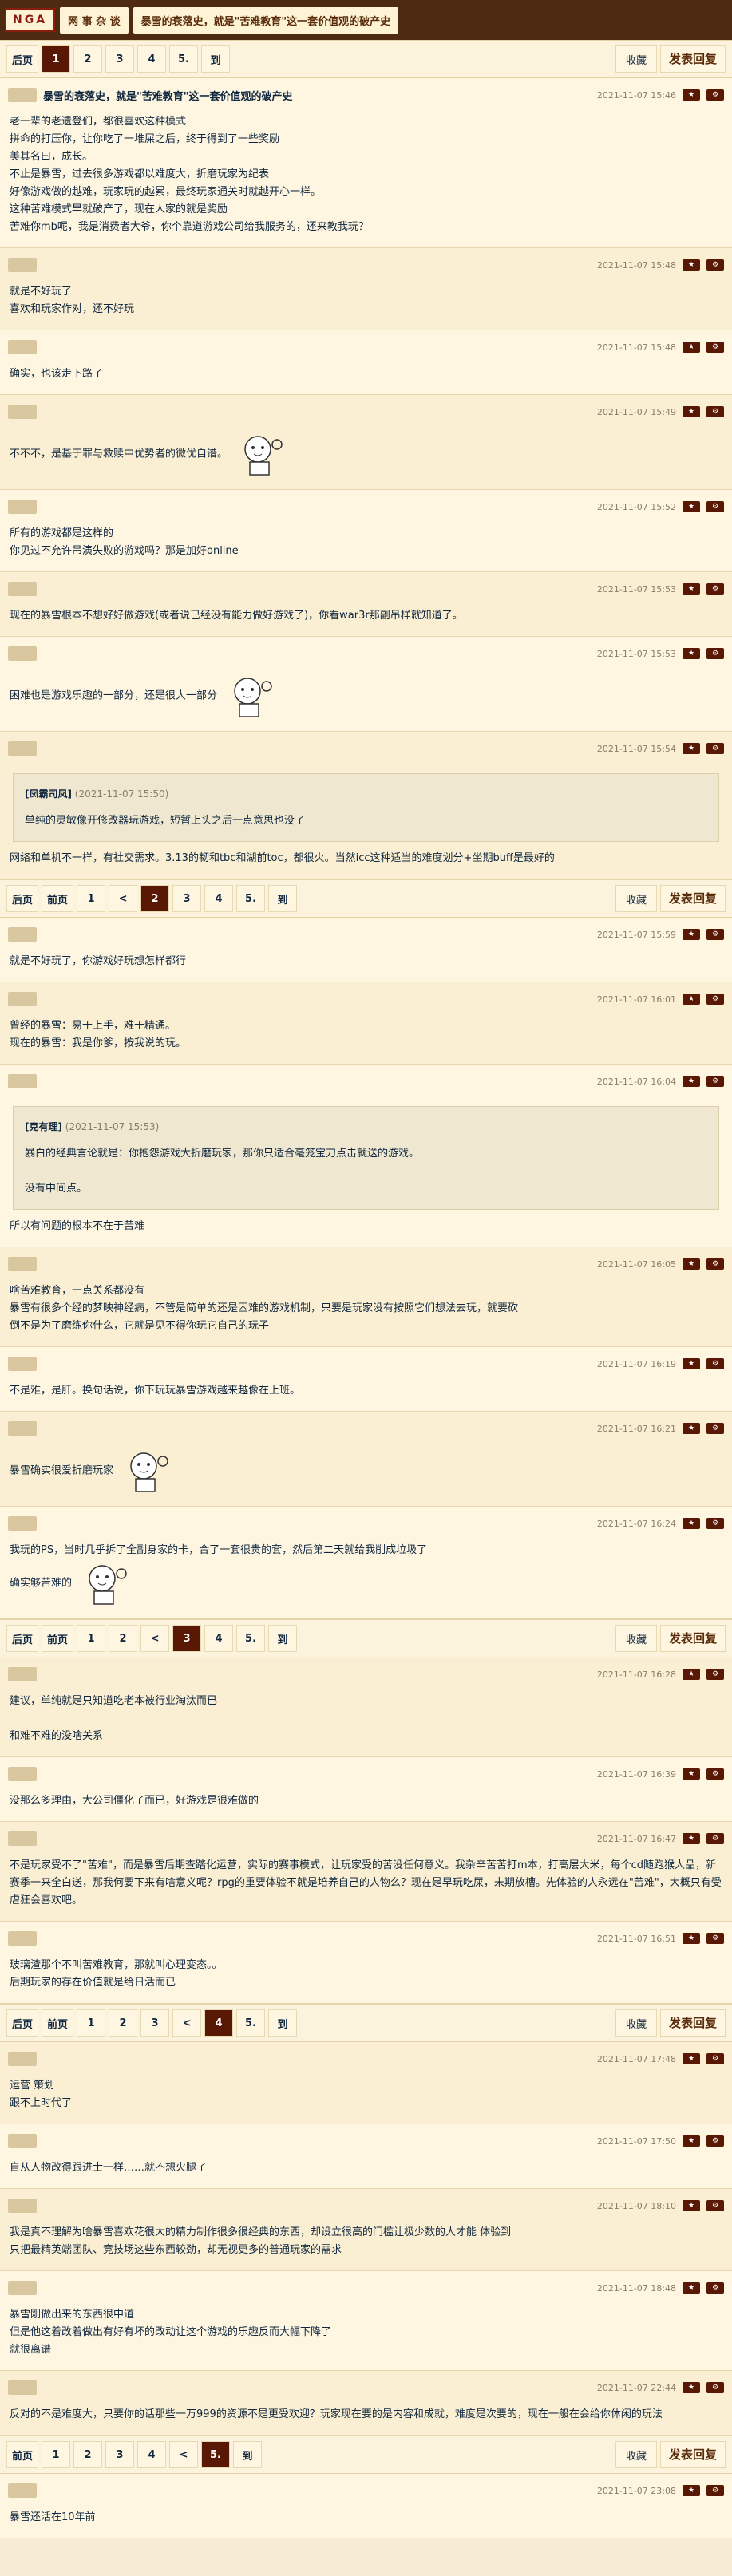  Describe the element at coordinates (48, 794) in the screenshot. I see `quote-user: [凤霸司凤]` at that location.